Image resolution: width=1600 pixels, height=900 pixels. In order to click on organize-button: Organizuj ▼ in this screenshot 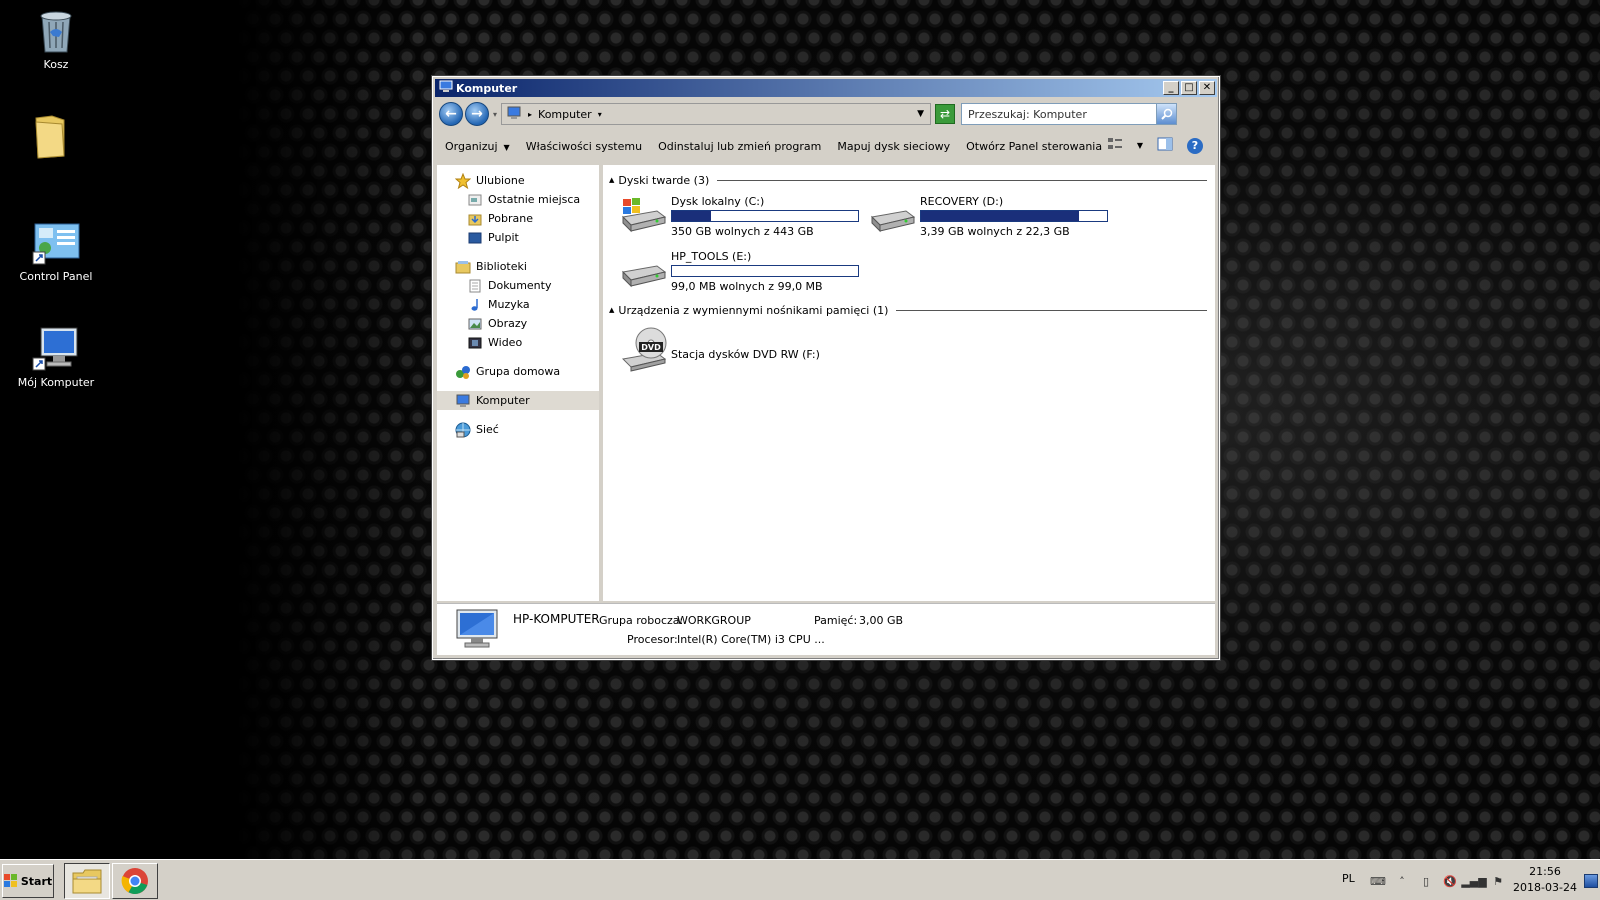, I will do `click(477, 146)`.